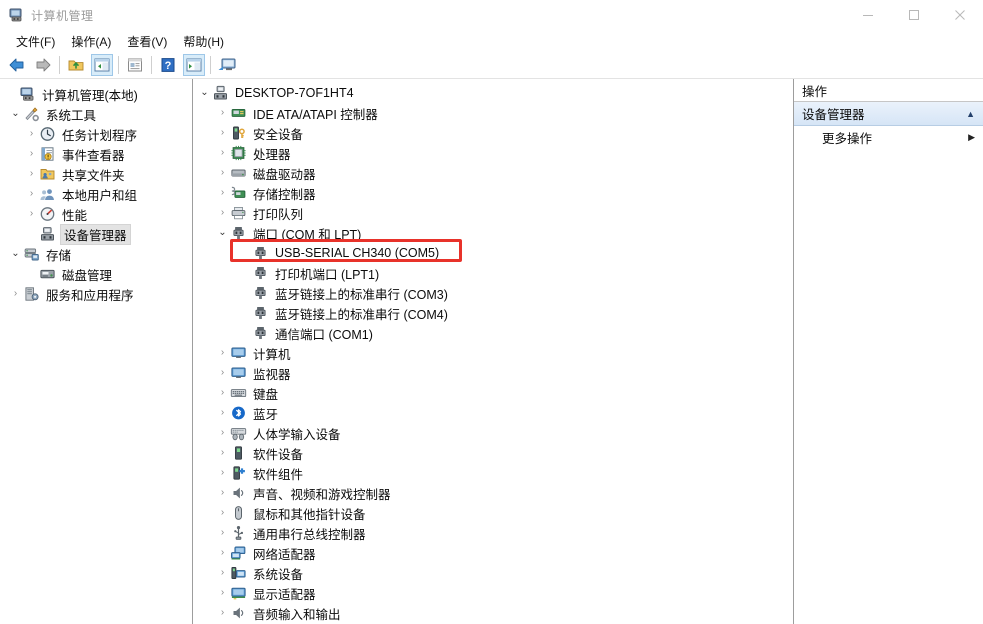  What do you see at coordinates (493, 293) in the screenshot?
I see `device-node-bluetooth-serial-com3: 蓝牙链接上的标准串行 (COM3)` at bounding box center [493, 293].